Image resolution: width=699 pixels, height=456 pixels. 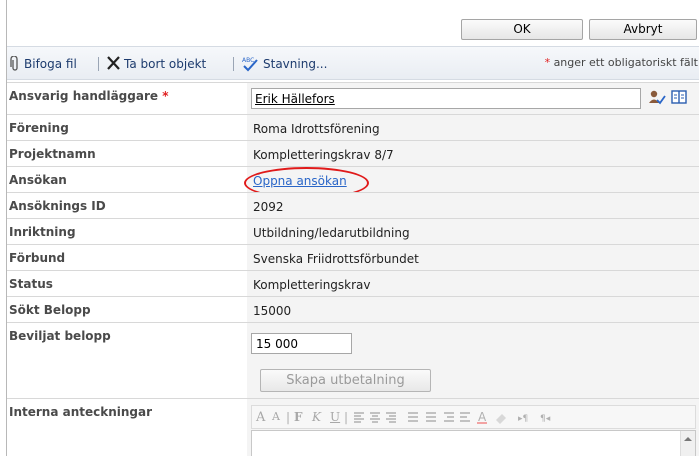 I want to click on highlight-color-icon, so click(x=501, y=419).